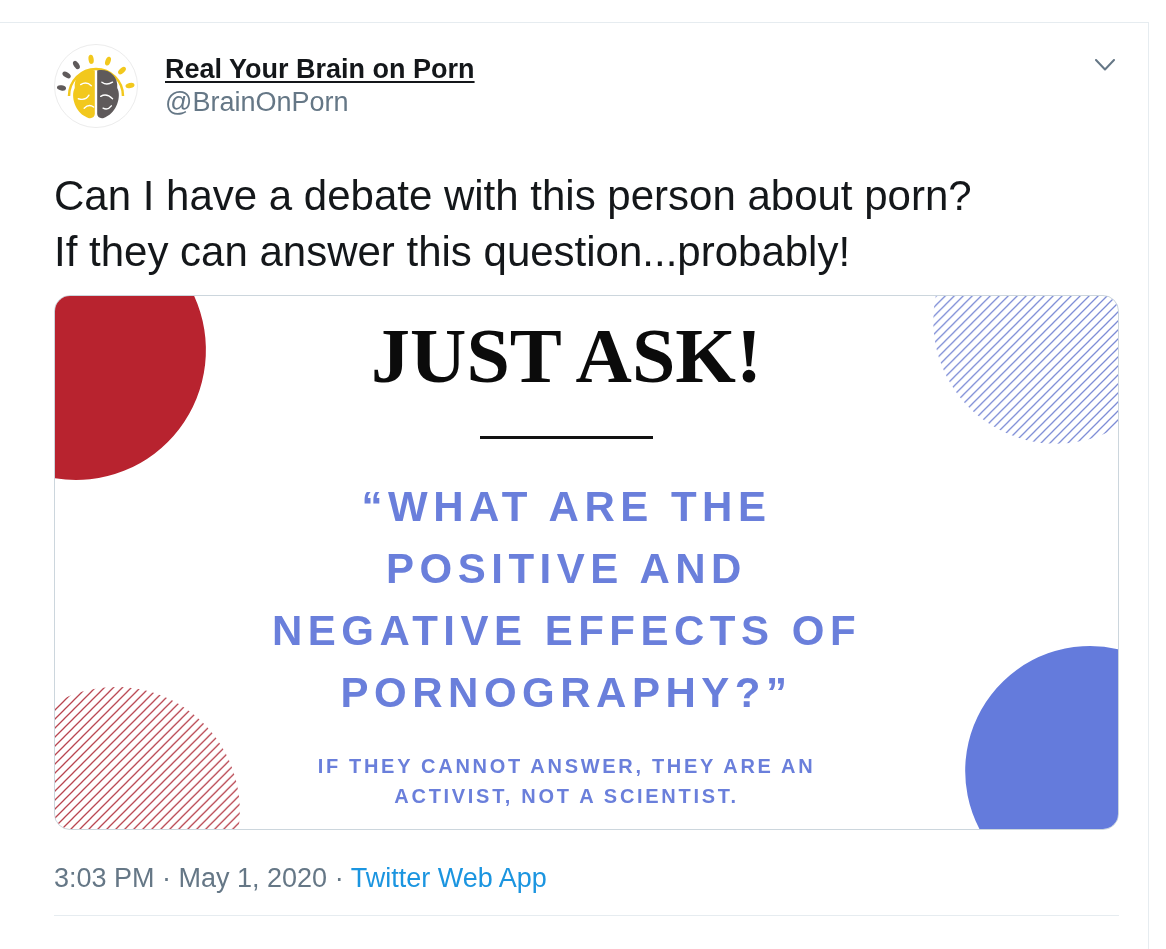 This screenshot has height=949, width=1166. What do you see at coordinates (566, 356) in the screenshot?
I see `image-headline: JUST ASK!` at bounding box center [566, 356].